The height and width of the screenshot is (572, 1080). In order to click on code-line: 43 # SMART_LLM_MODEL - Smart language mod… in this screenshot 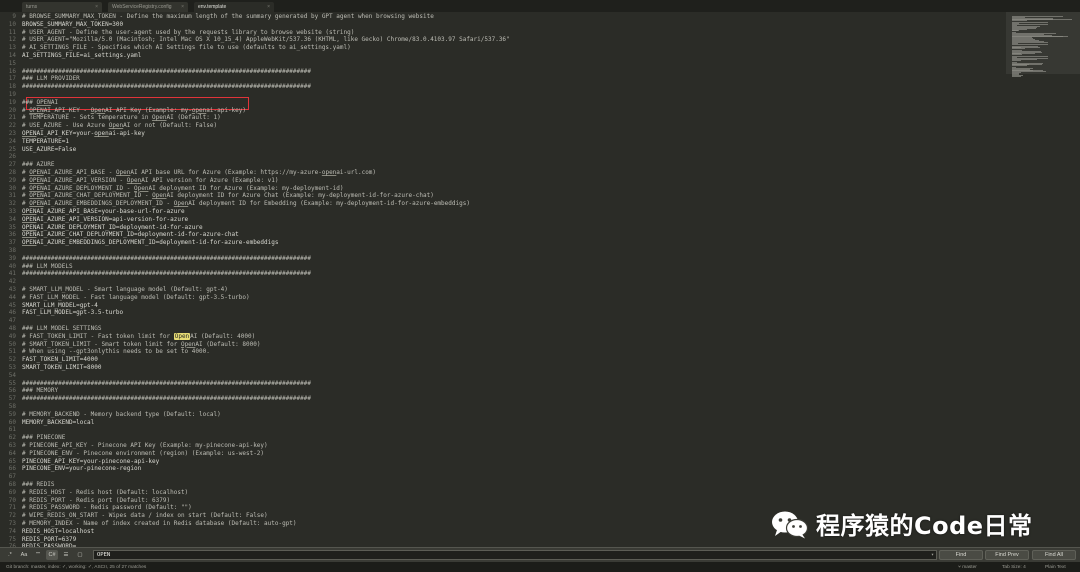, I will do `click(503, 290)`.